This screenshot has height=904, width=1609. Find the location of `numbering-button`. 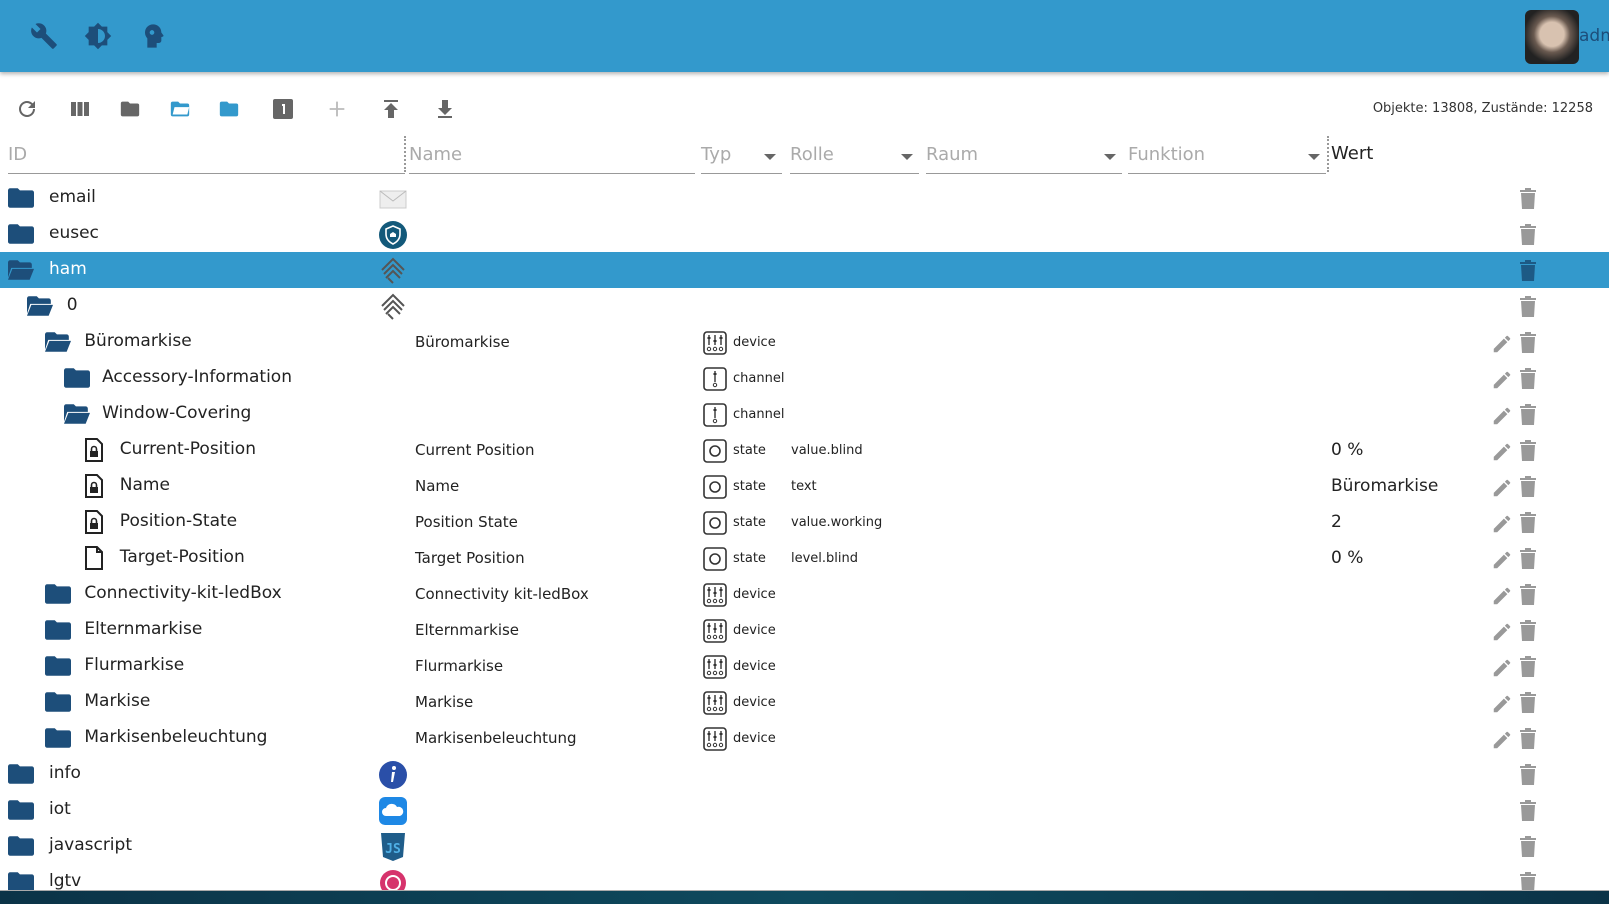

numbering-button is located at coordinates (283, 109).